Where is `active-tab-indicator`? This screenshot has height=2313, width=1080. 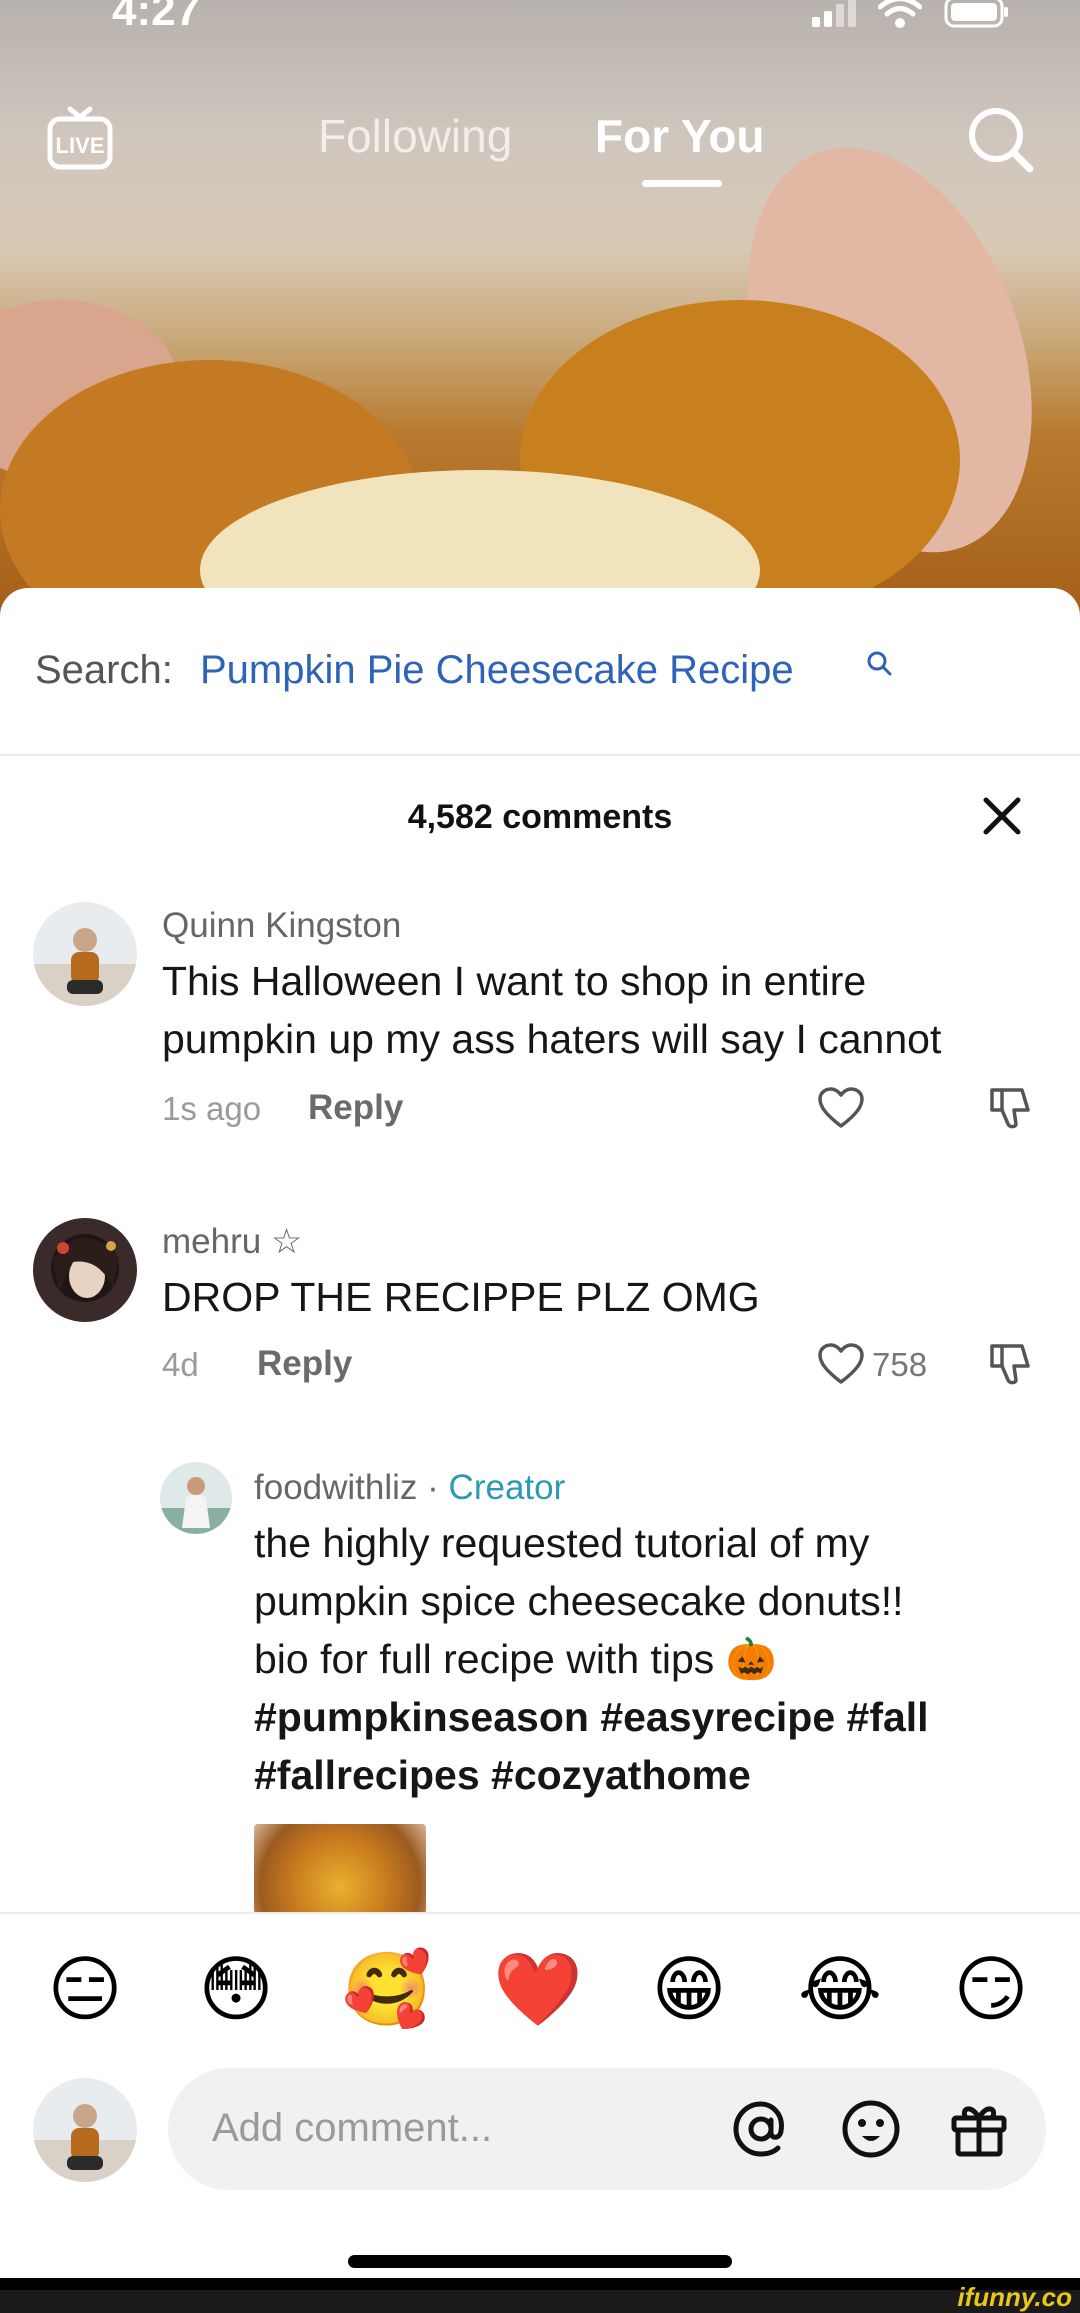 active-tab-indicator is located at coordinates (682, 183).